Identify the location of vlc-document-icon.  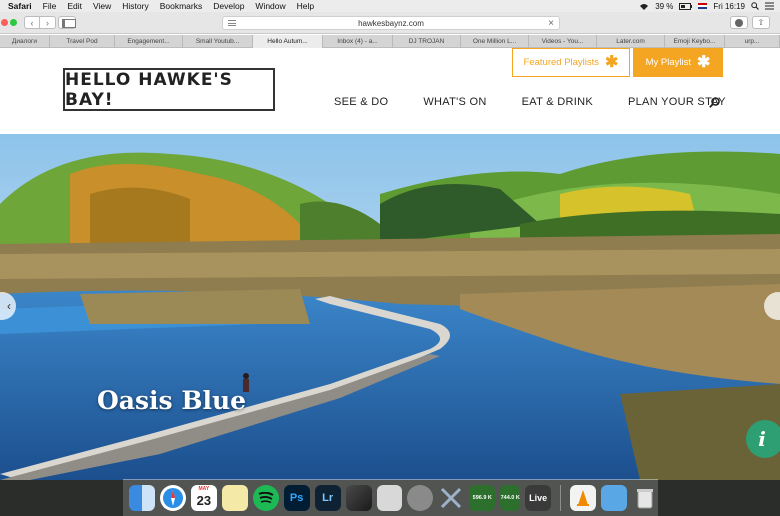
(583, 498).